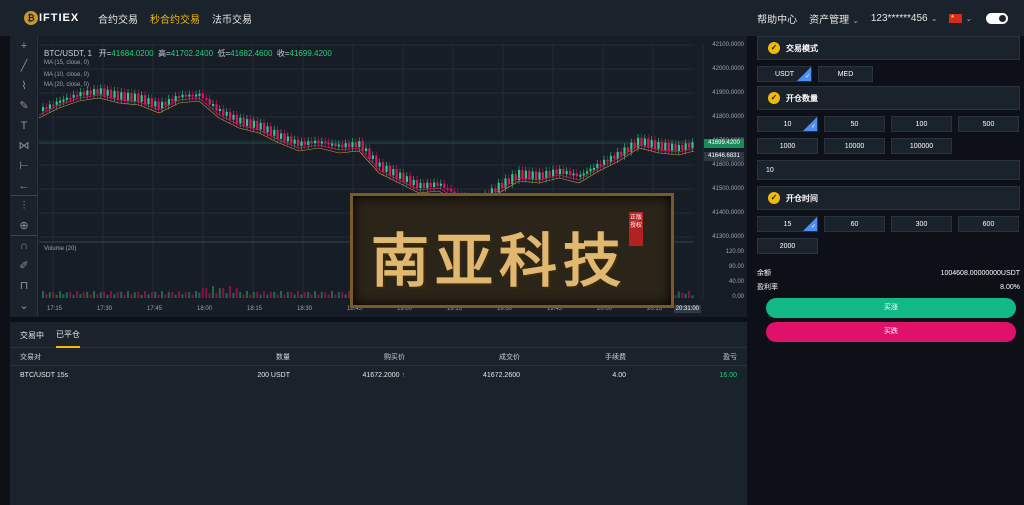 The width and height of the screenshot is (1024, 505). What do you see at coordinates (921, 224) in the screenshot?
I see `time-option-300: 300` at bounding box center [921, 224].